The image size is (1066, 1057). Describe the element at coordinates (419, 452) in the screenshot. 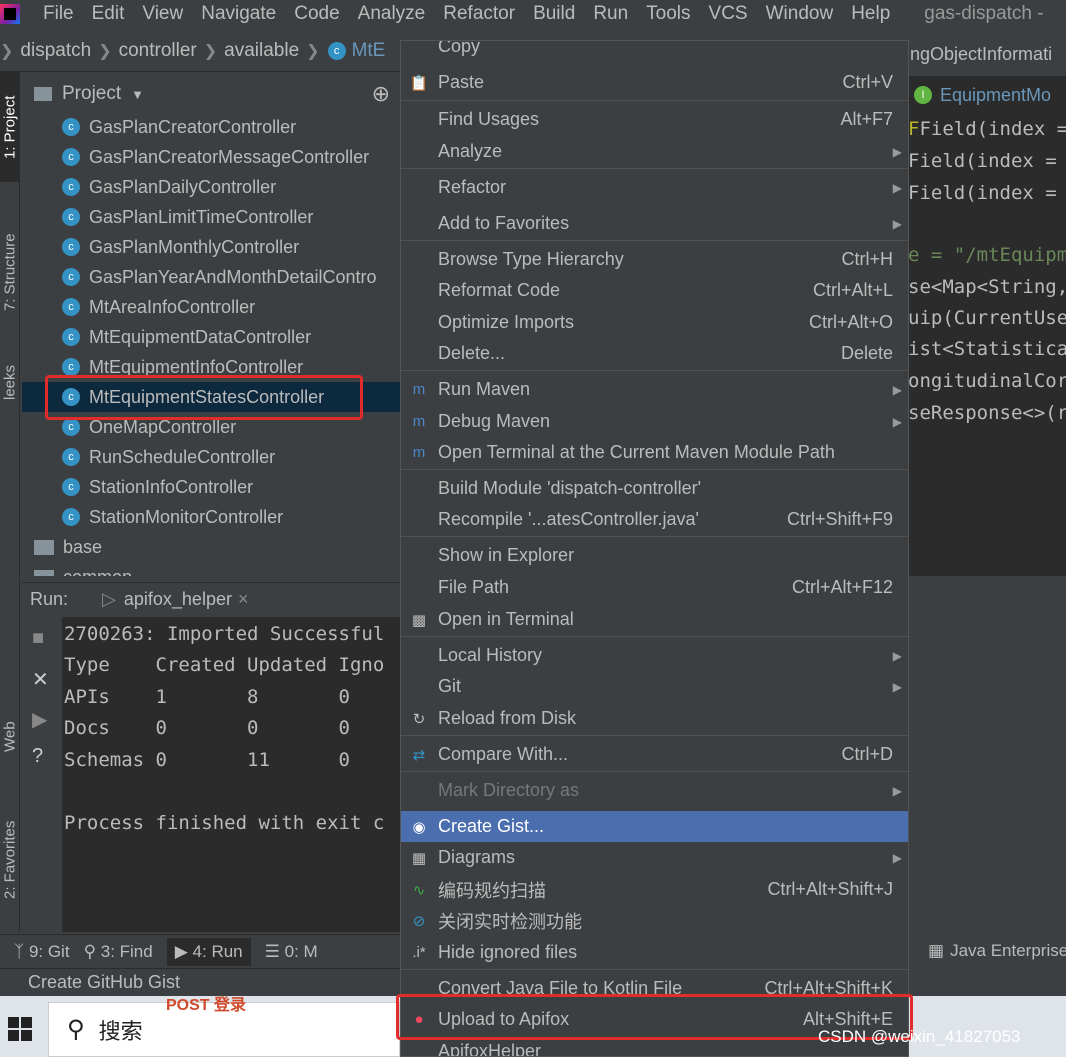

I see `maven-terminal-icon: m` at that location.